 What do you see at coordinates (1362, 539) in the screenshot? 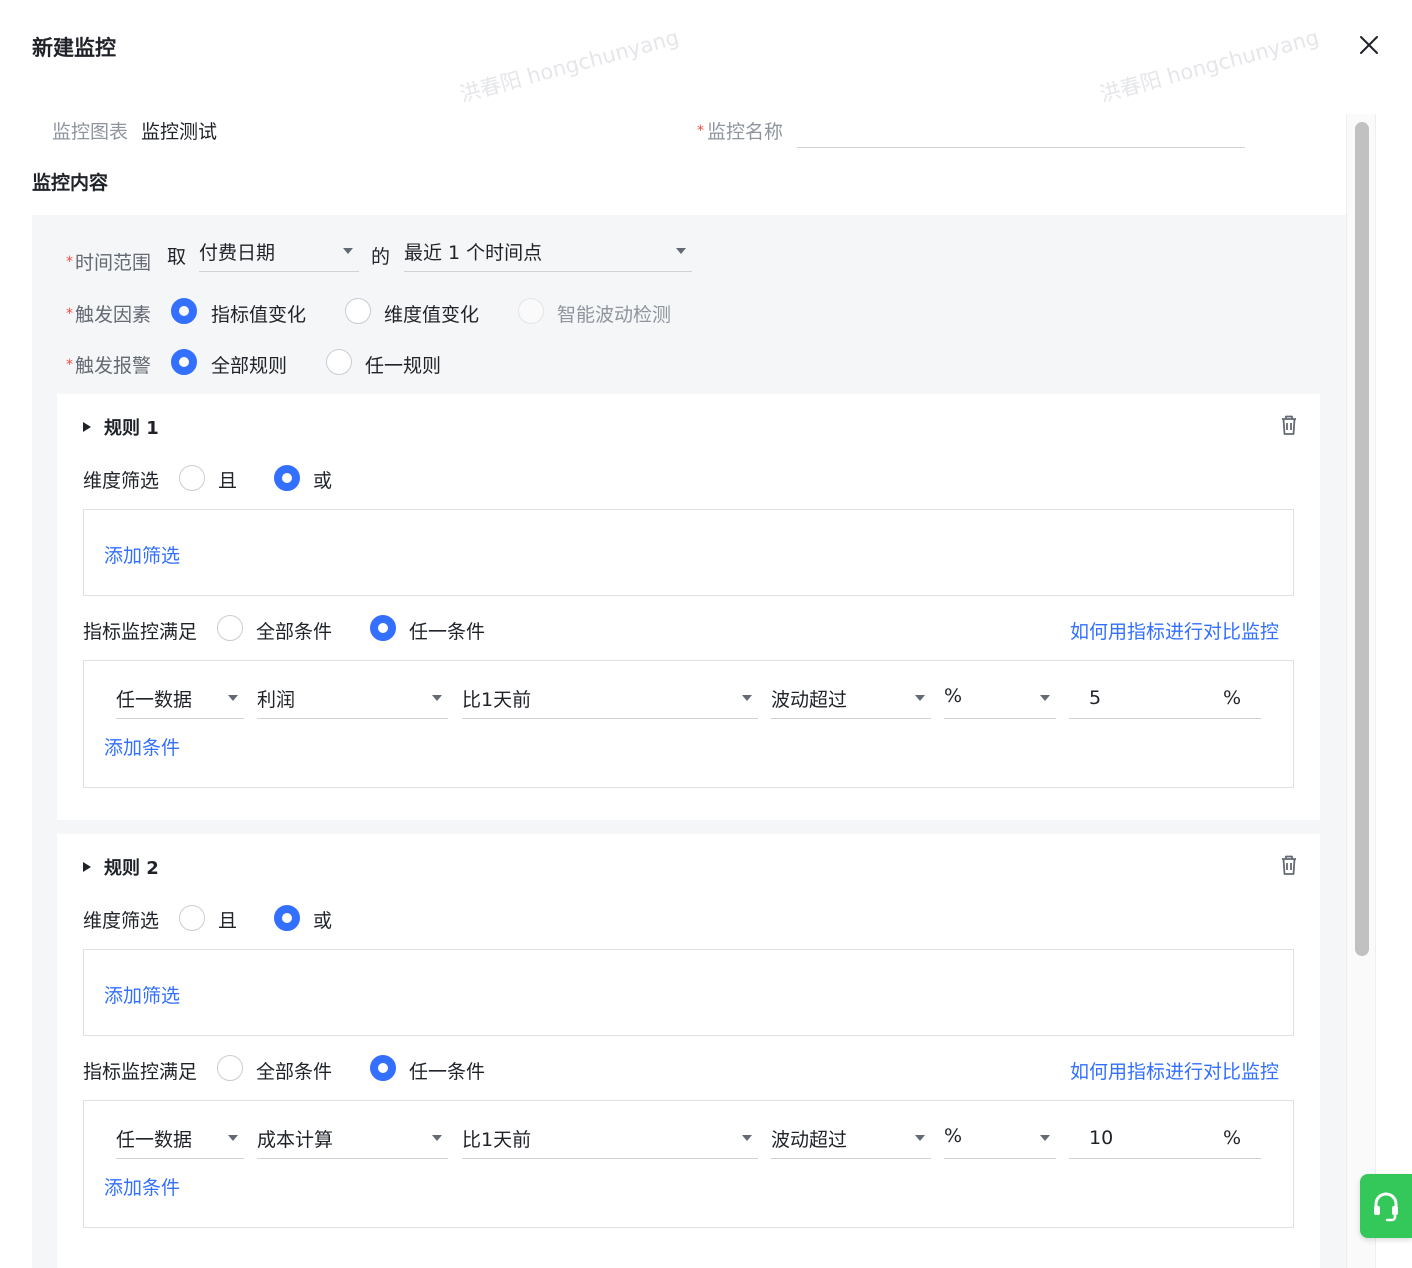
I see `scrollbar-thumb` at bounding box center [1362, 539].